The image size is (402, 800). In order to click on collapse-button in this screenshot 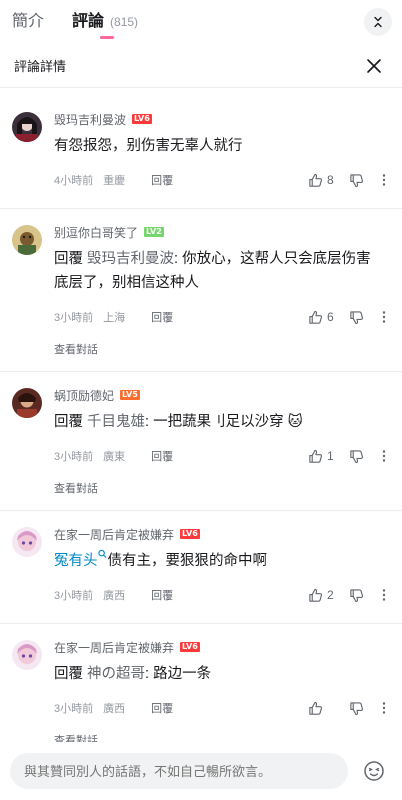, I will do `click(378, 22)`.